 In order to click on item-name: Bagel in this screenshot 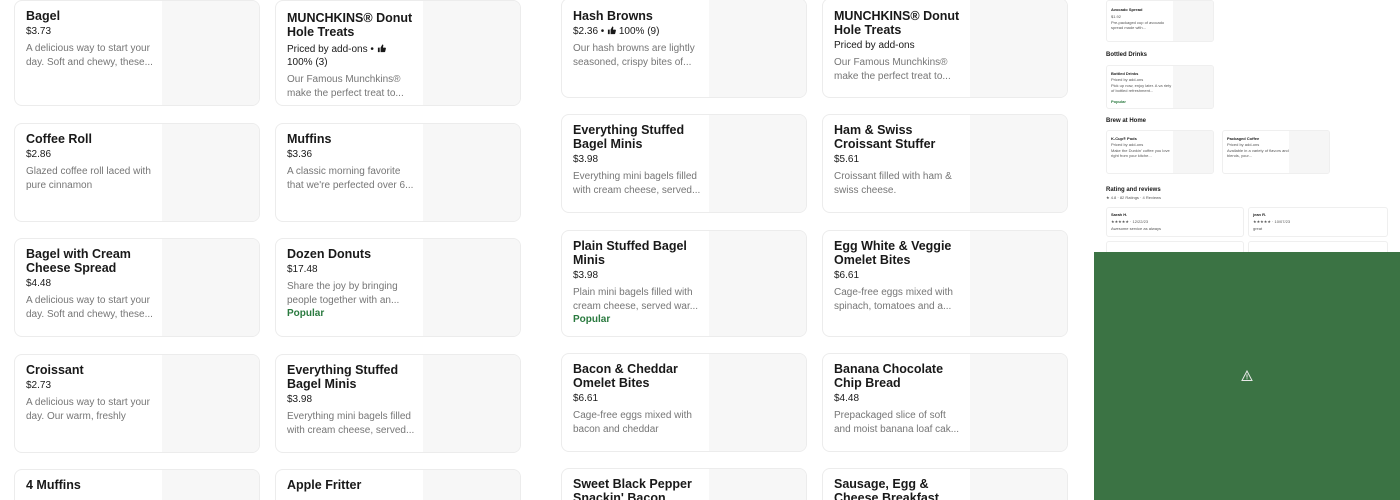, I will do `click(43, 16)`.